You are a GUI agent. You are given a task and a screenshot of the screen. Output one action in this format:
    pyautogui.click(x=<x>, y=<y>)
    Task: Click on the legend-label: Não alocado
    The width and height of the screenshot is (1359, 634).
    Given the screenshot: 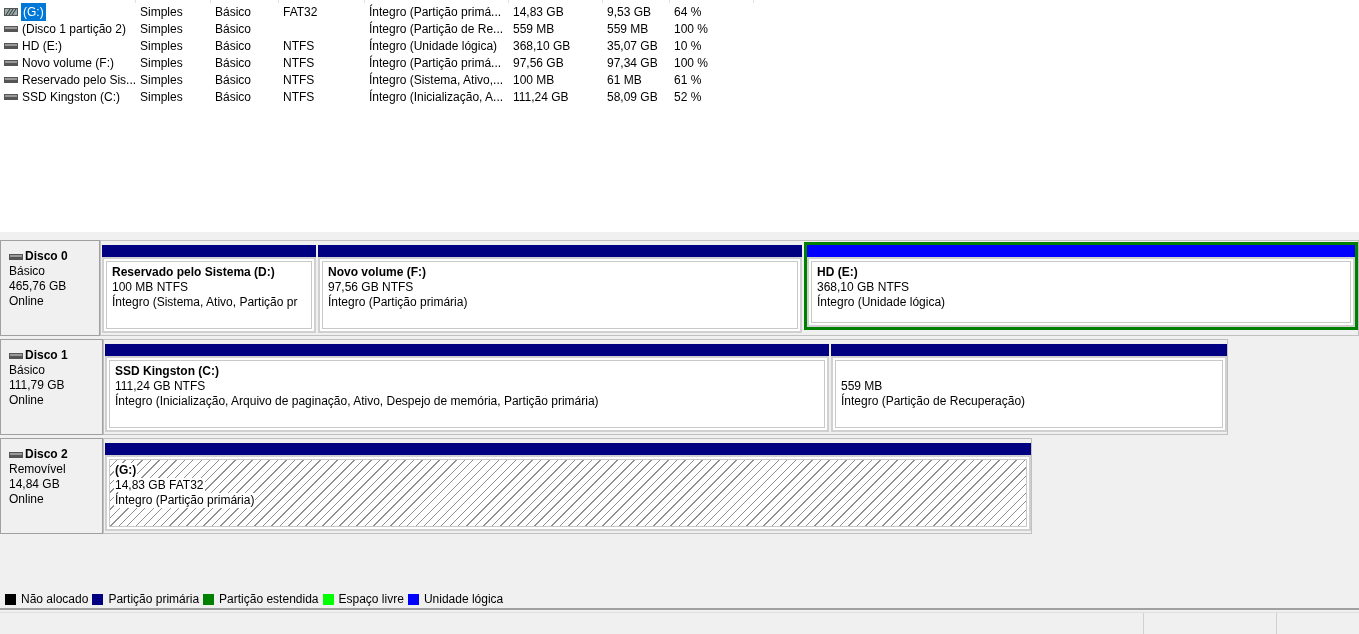 What is the action you would take?
    pyautogui.click(x=55, y=599)
    